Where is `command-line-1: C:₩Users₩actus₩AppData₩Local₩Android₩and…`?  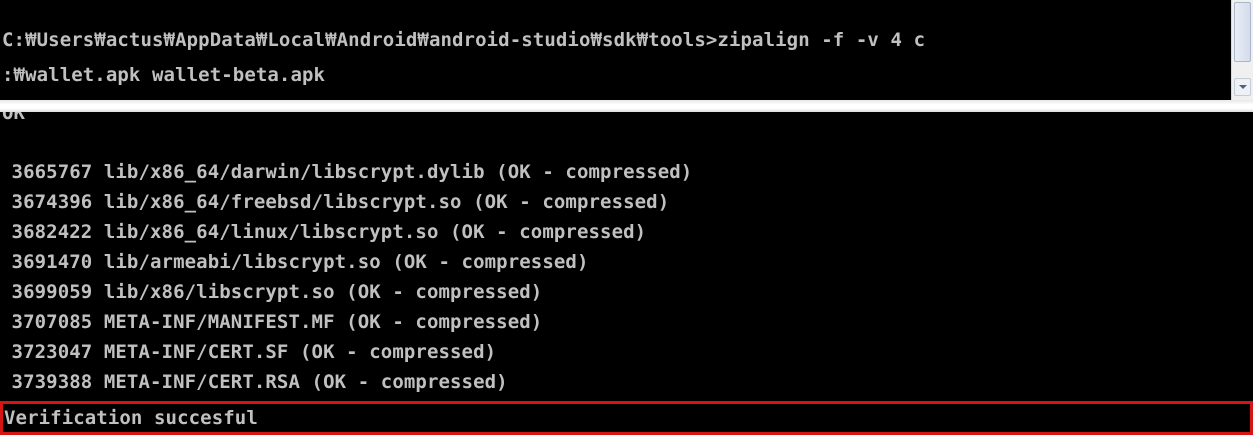
command-line-1: C:₩Users₩actus₩AppData₩Local₩Android₩and… is located at coordinates (464, 40).